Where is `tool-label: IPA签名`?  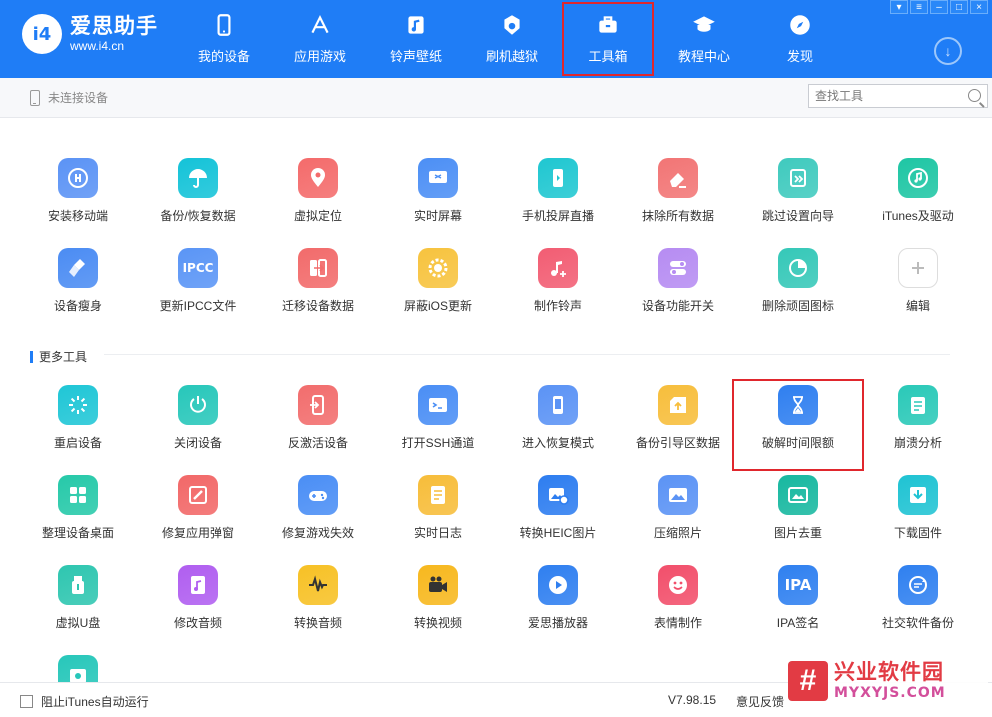 tool-label: IPA签名 is located at coordinates (798, 623).